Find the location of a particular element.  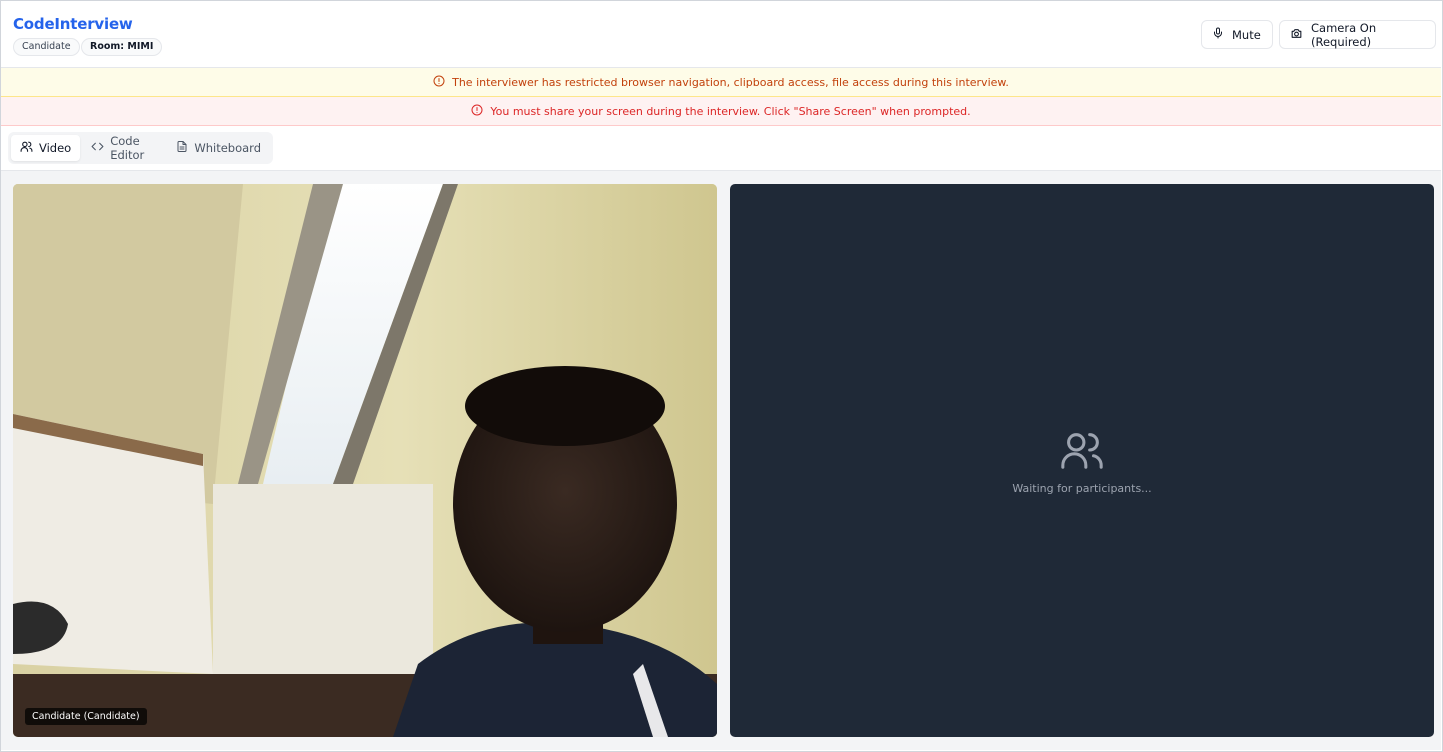

camera-button: Camera On (Required) is located at coordinates (1357, 34).